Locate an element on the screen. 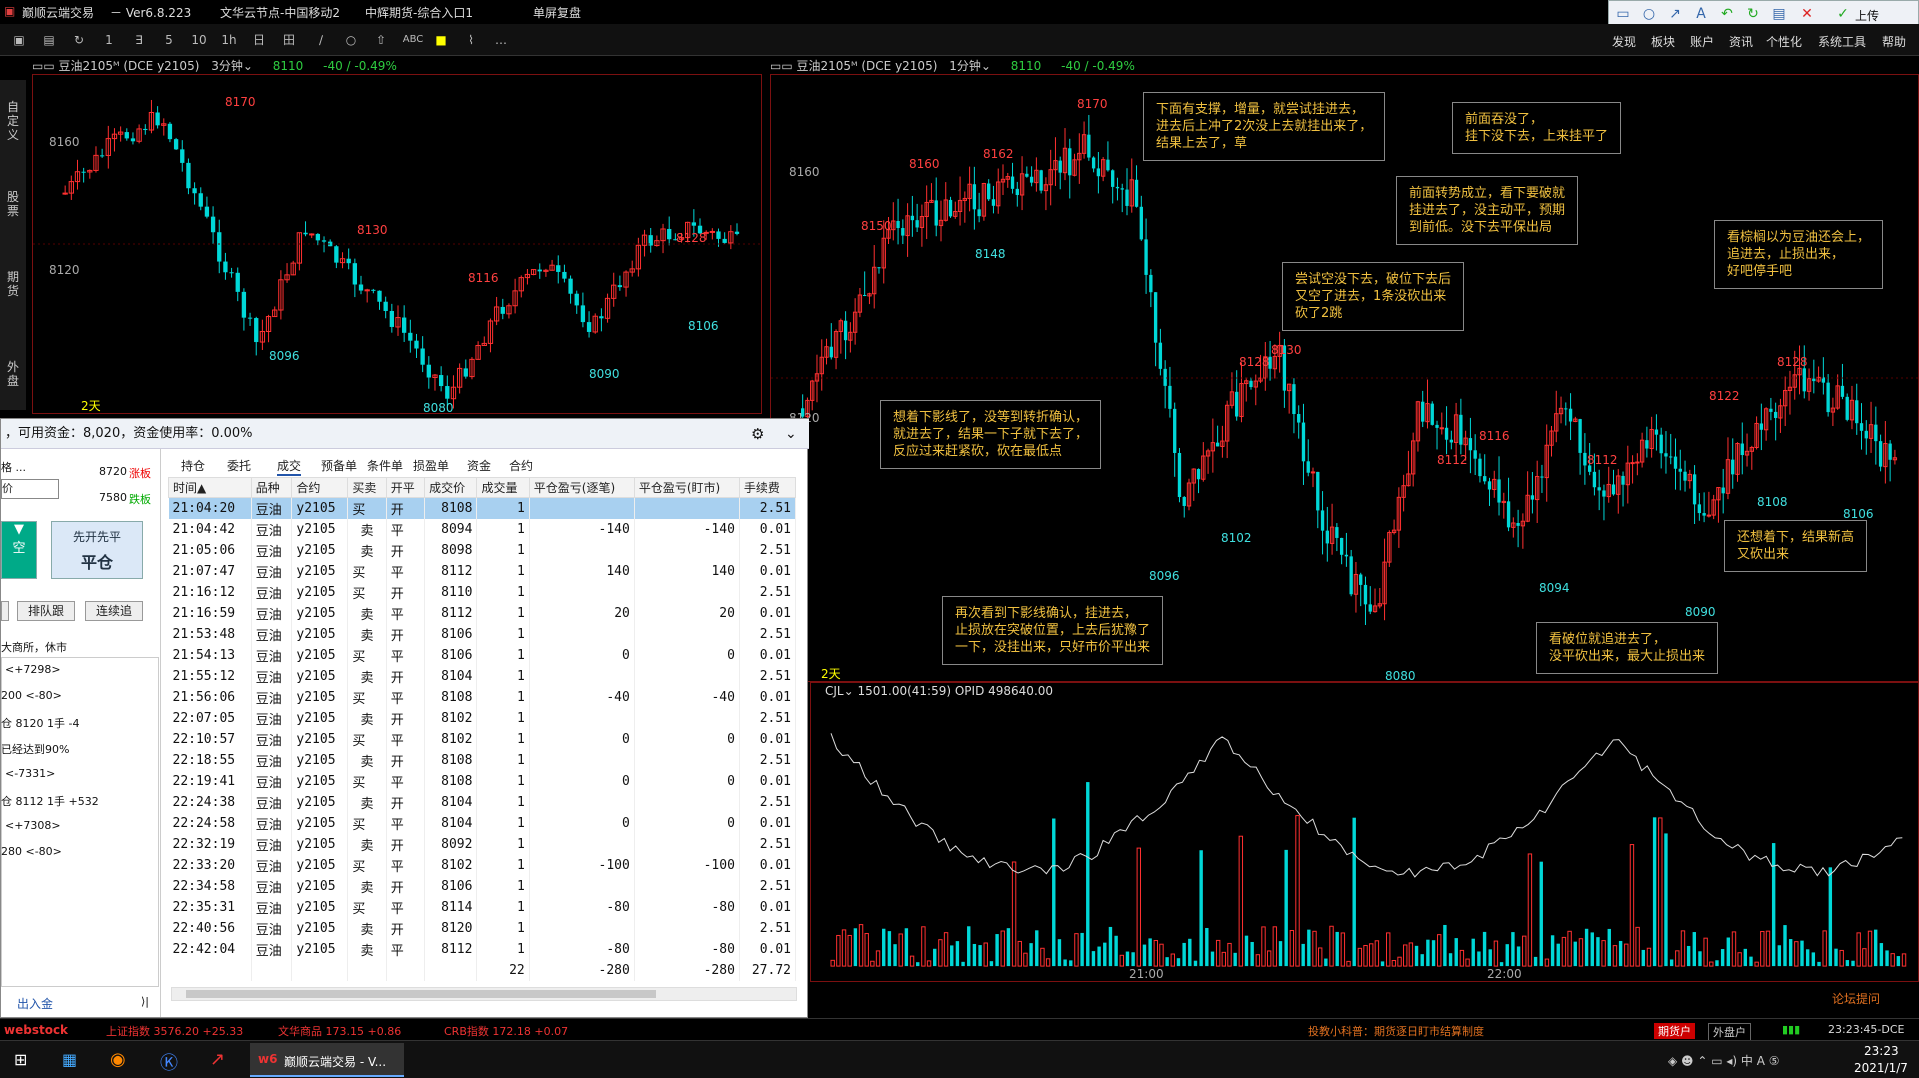 The image size is (1919, 1078). table-row: 22:19:41 豆油 y2105 买平 8108 1 0 0 0.01 is located at coordinates (482, 781).